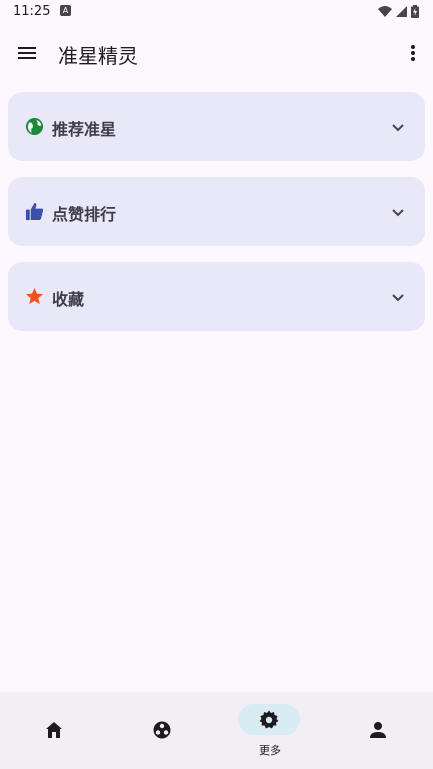 The width and height of the screenshot is (433, 769). I want to click on section-label: 点赞排行, so click(84, 214).